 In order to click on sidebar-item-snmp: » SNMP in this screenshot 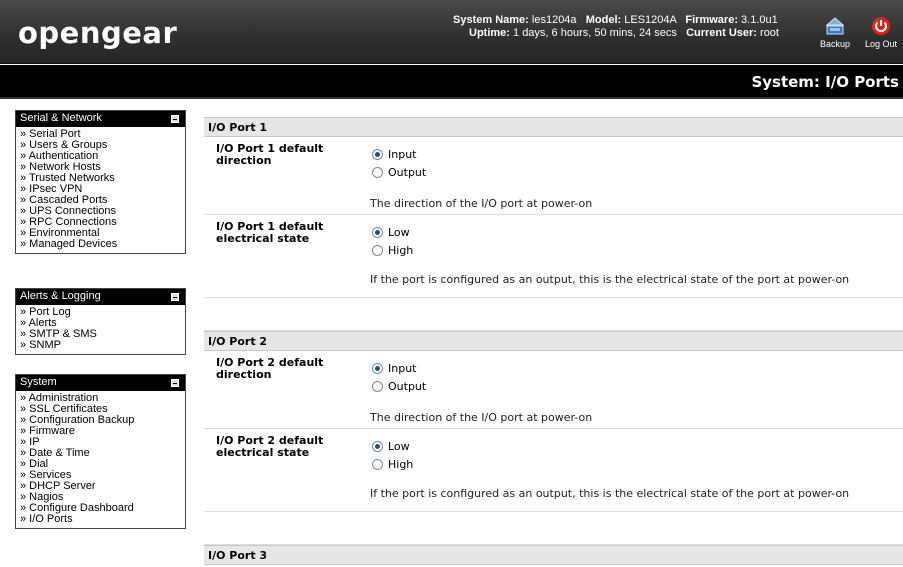, I will do `click(100, 345)`.